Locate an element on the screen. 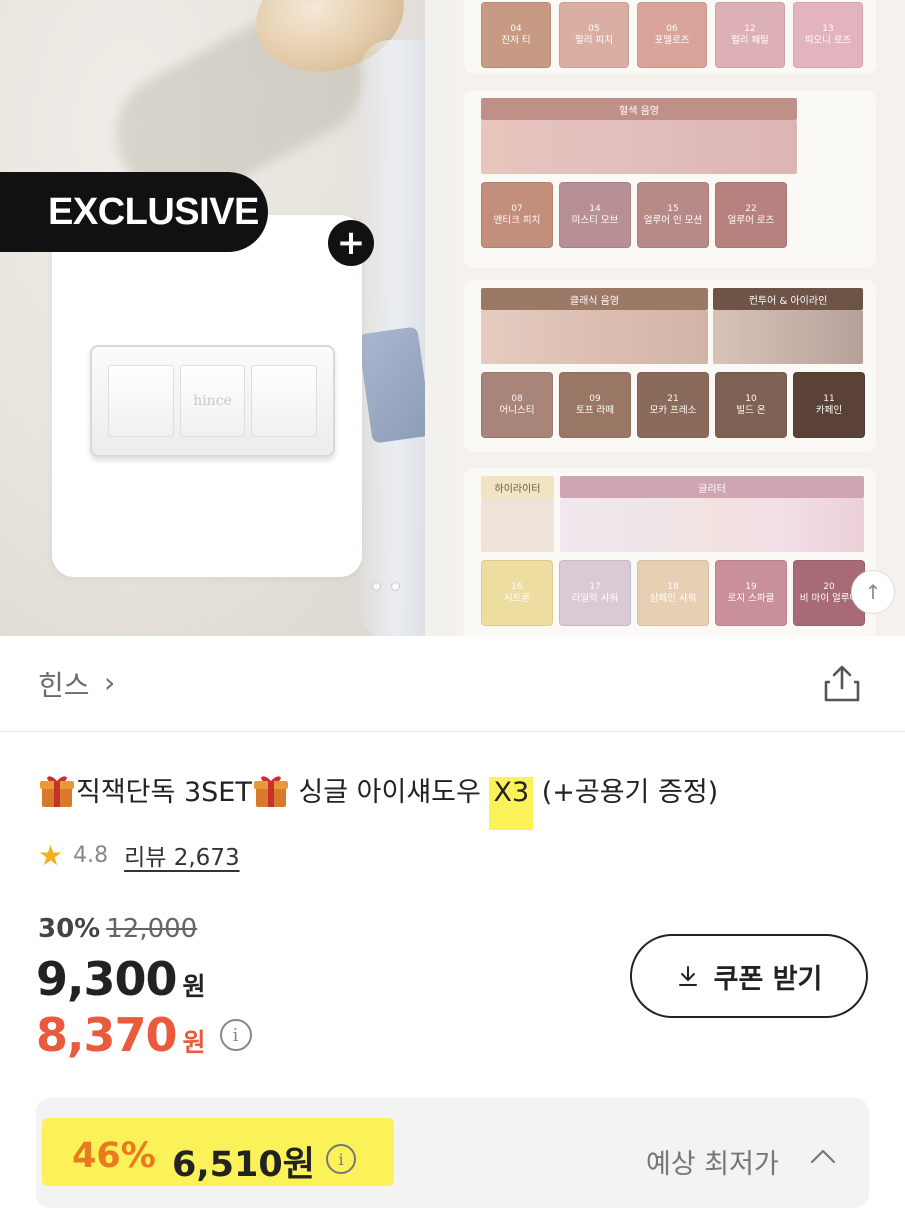 Image resolution: width=905 pixels, height=1208 pixels. review-link: 리뷰 2,673 is located at coordinates (181, 855).